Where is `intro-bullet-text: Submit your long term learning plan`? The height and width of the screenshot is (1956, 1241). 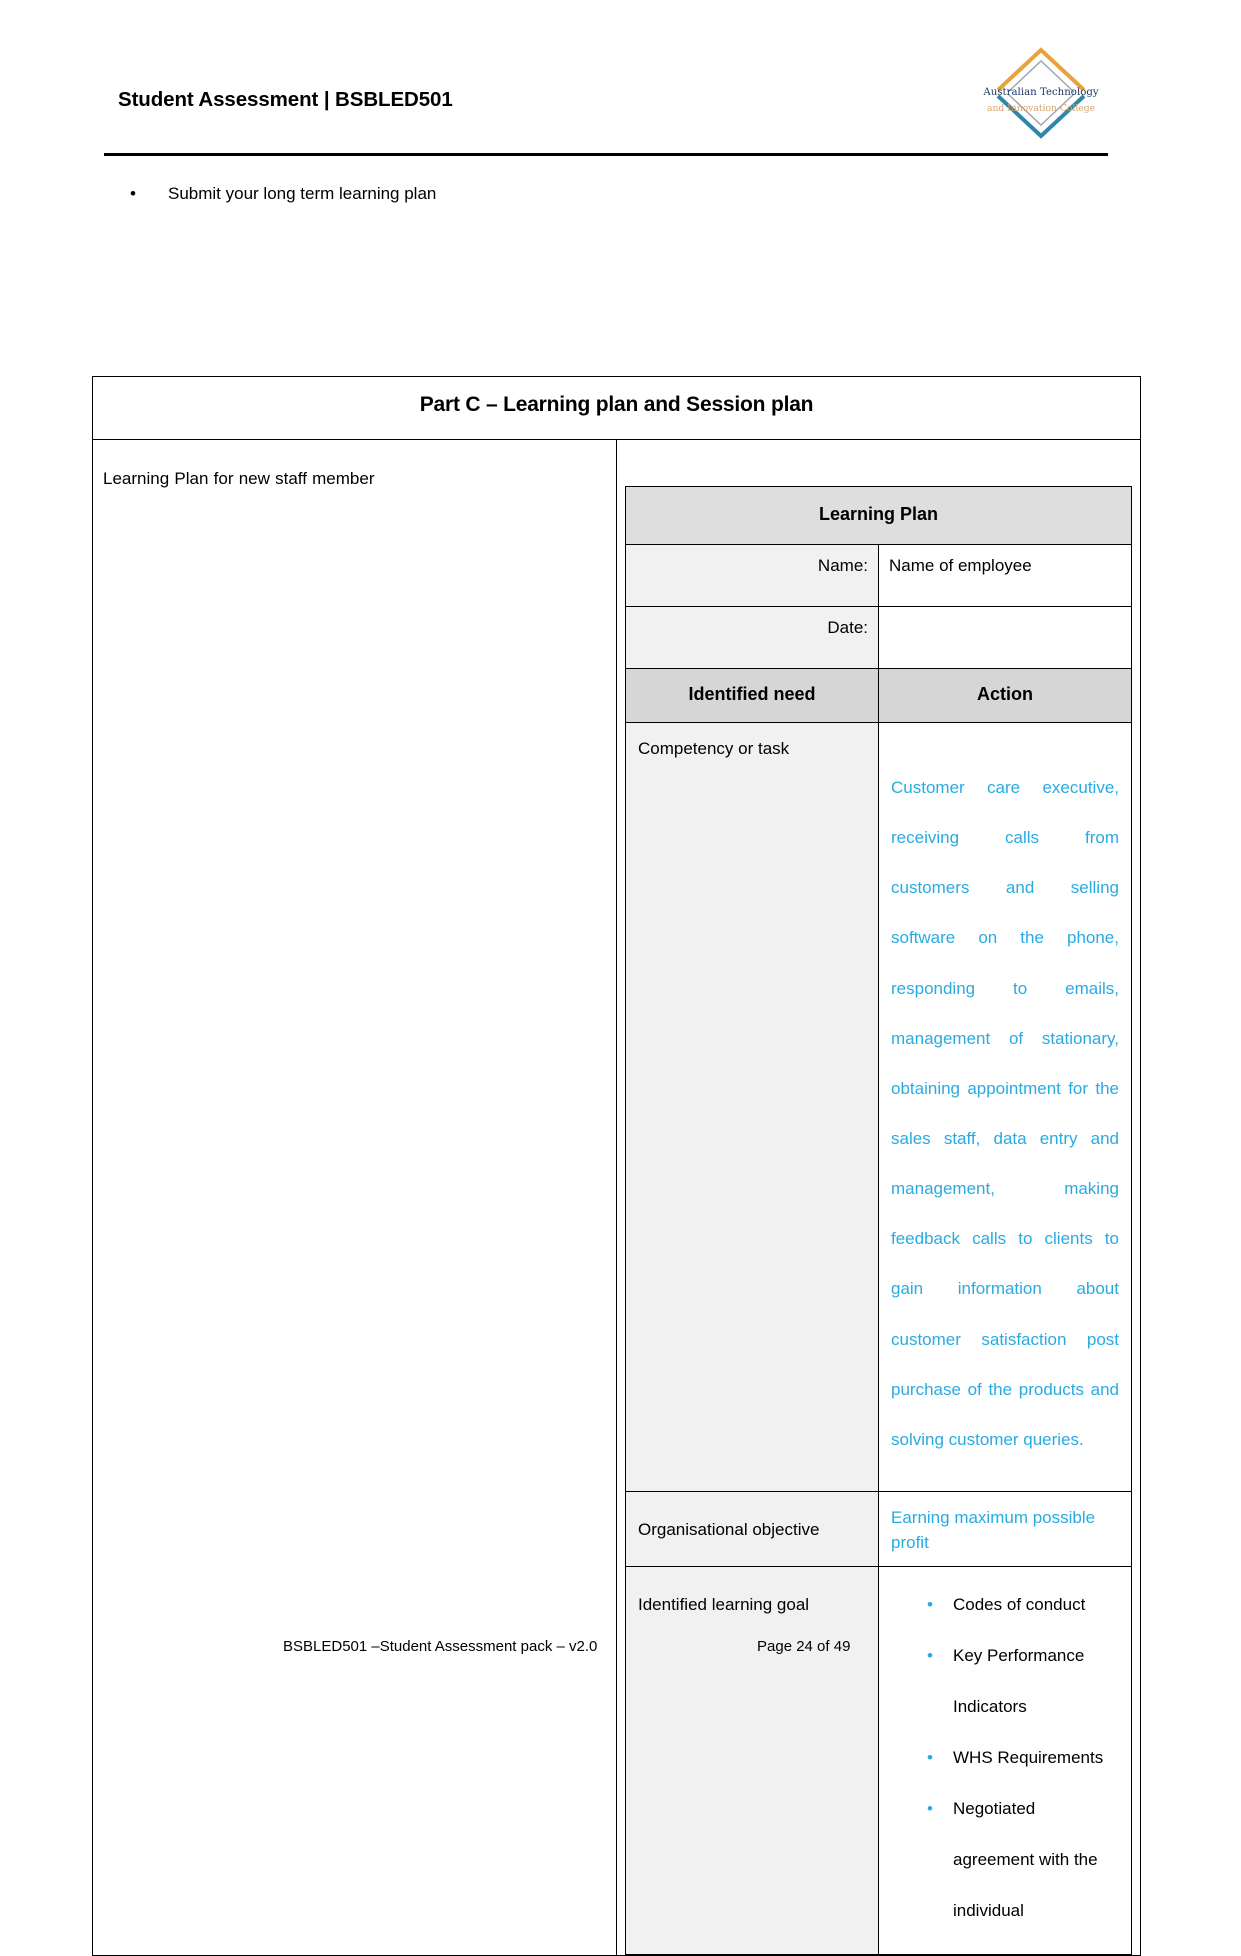
intro-bullet-text: Submit your long term learning plan is located at coordinates (302, 193).